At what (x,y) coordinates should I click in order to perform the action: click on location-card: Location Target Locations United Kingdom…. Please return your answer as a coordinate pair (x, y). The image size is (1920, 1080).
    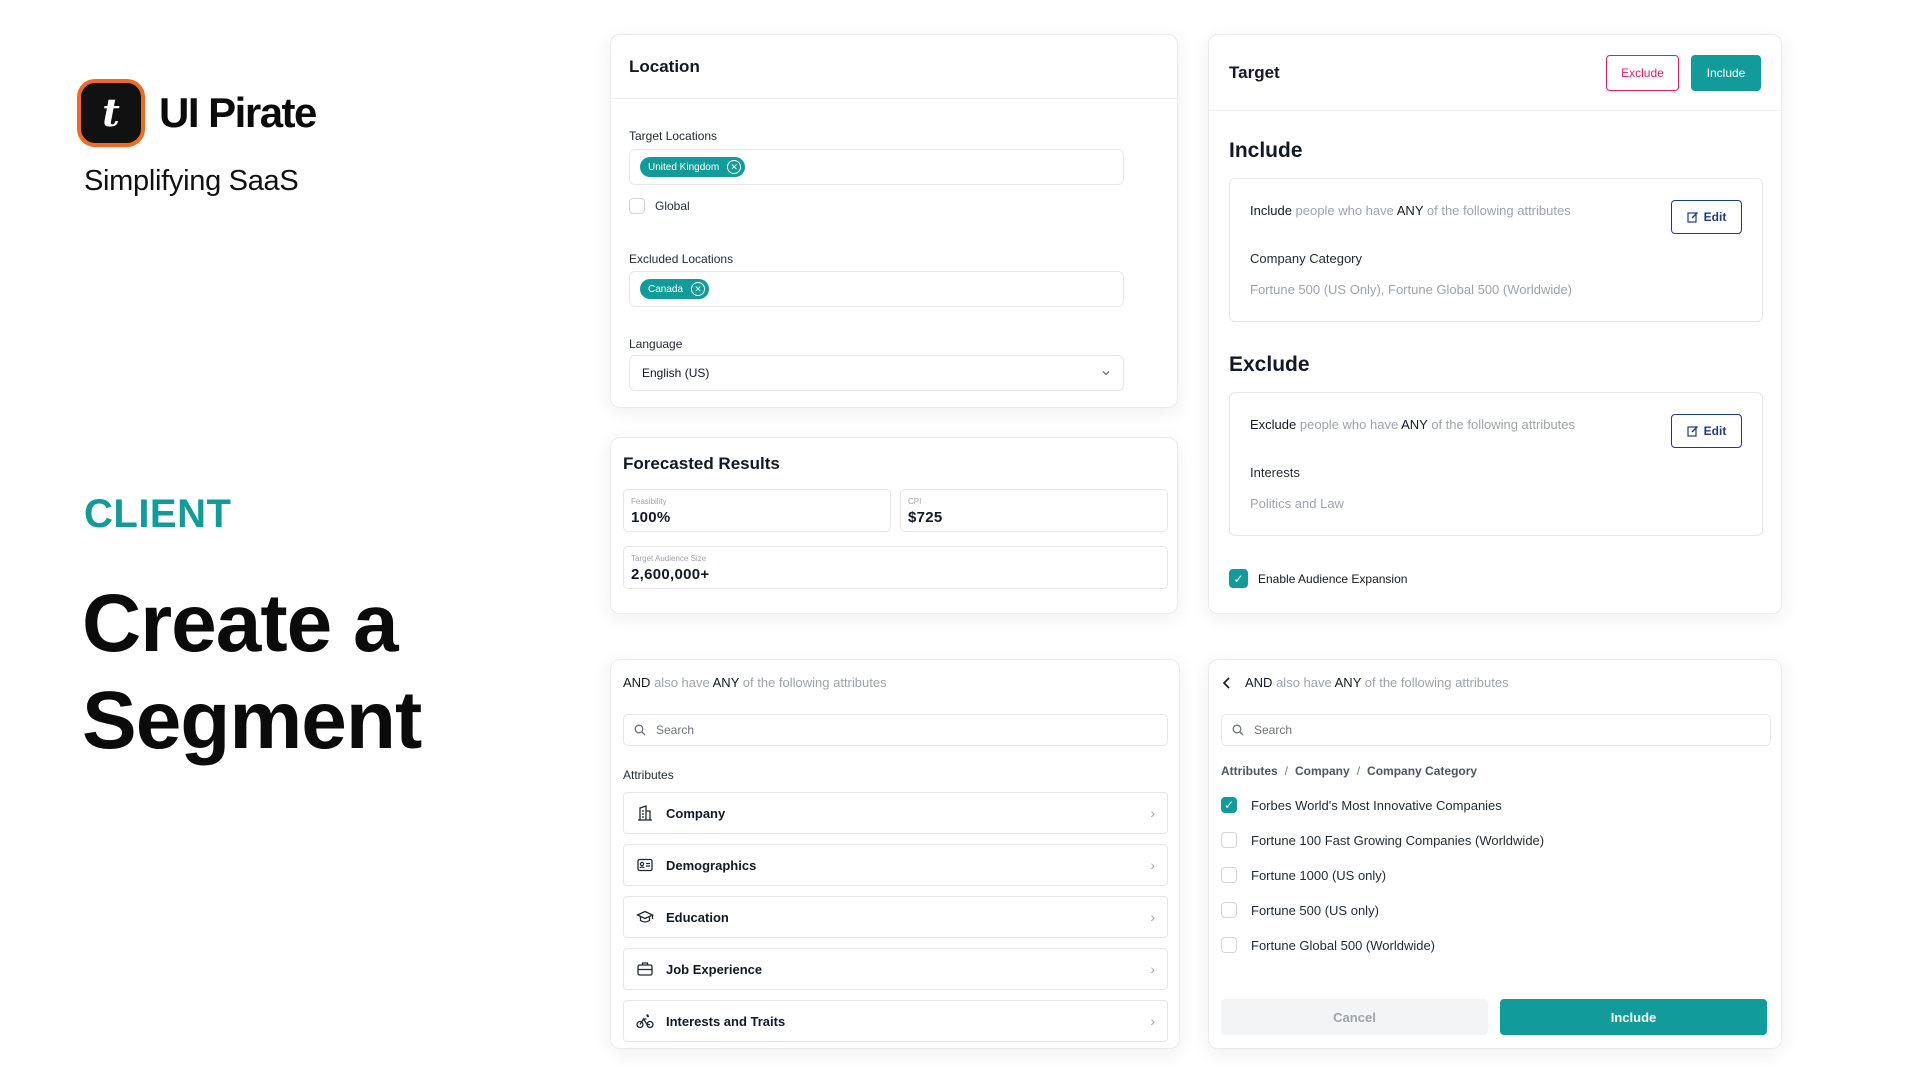
    Looking at the image, I should click on (894, 221).